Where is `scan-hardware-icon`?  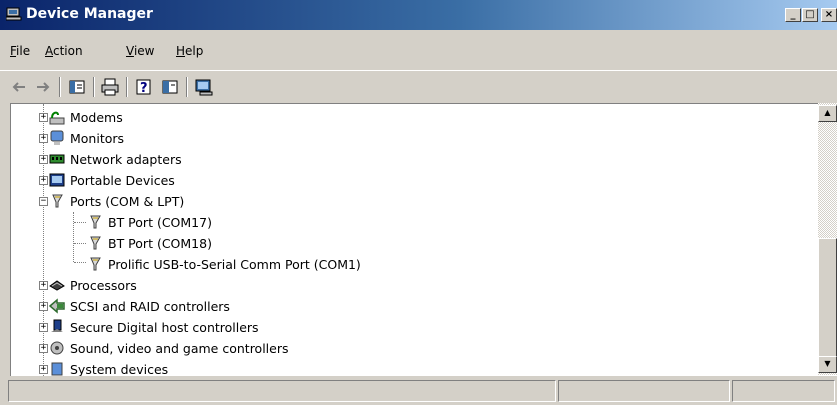 scan-hardware-icon is located at coordinates (204, 87).